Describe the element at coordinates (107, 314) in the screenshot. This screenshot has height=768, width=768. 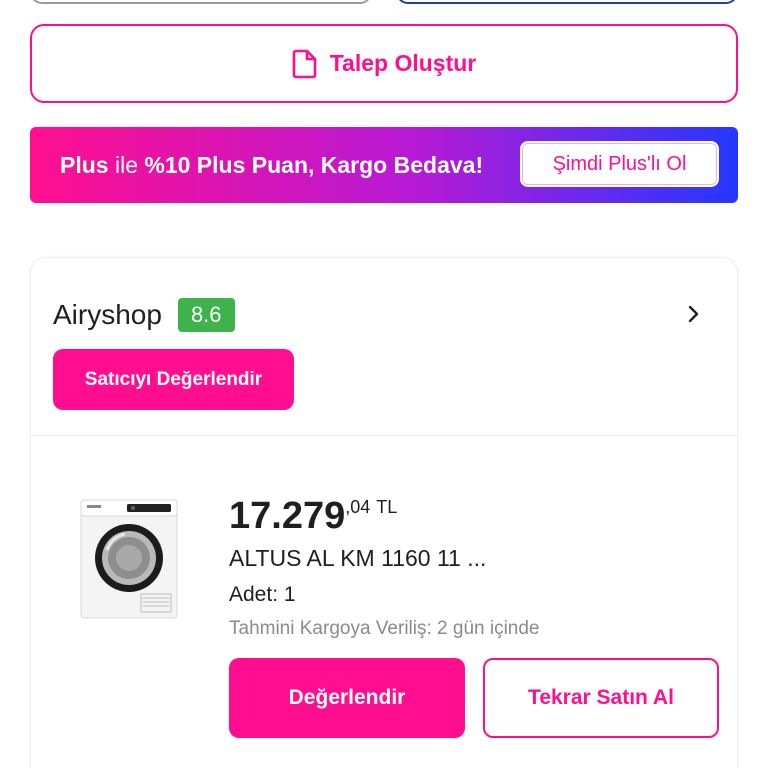
I see `seller-name: Airyshop` at that location.